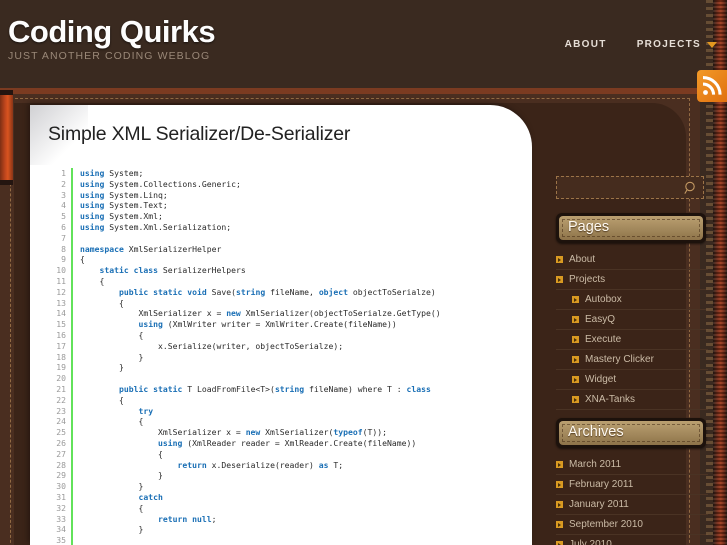 This screenshot has height=545, width=727. Describe the element at coordinates (596, 432) in the screenshot. I see `widget-archives-title: Archives` at that location.